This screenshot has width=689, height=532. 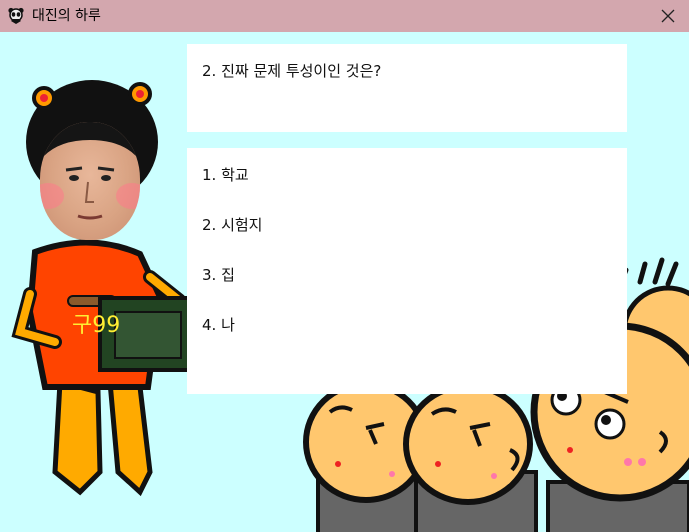 What do you see at coordinates (344, 16) in the screenshot?
I see `title-bar: 대진의 하루` at bounding box center [344, 16].